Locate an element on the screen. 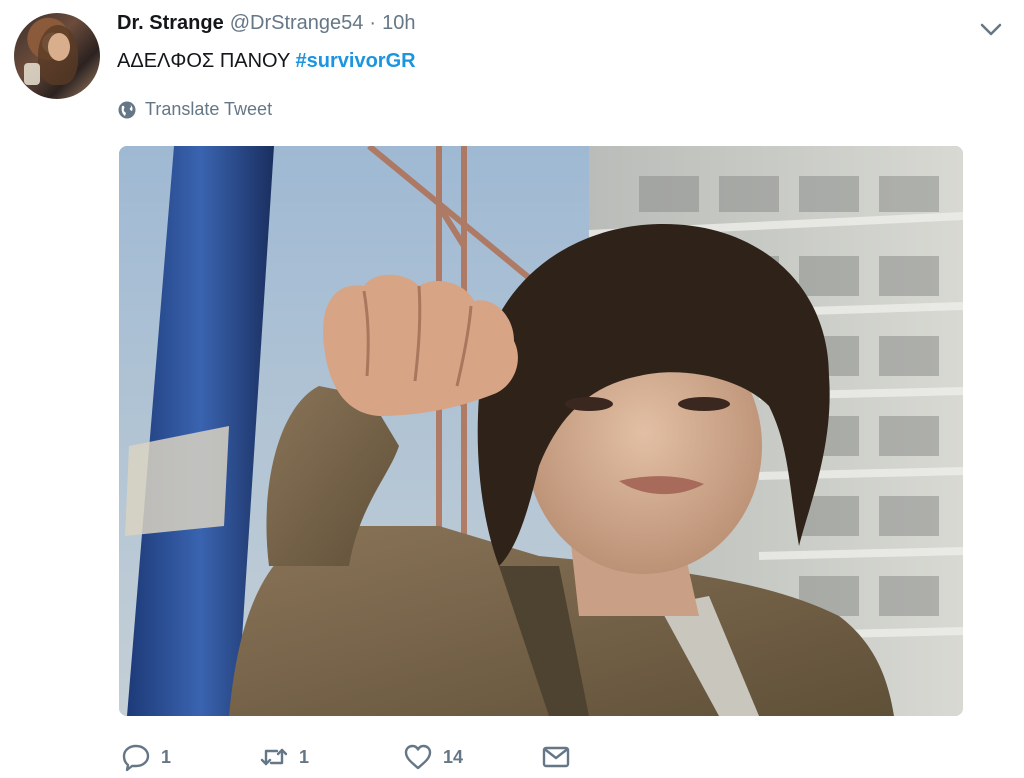 Image resolution: width=1024 pixels, height=778 pixels. translate-label: Translate Tweet is located at coordinates (209, 109).